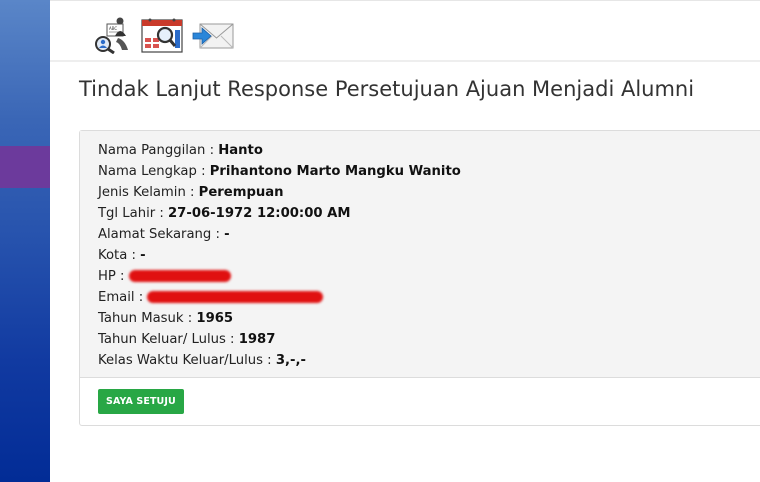 Image resolution: width=760 pixels, height=482 pixels. Describe the element at coordinates (429, 320) in the screenshot. I see `detail-tahun-masuk: Tahun Masuk : 1965` at that location.